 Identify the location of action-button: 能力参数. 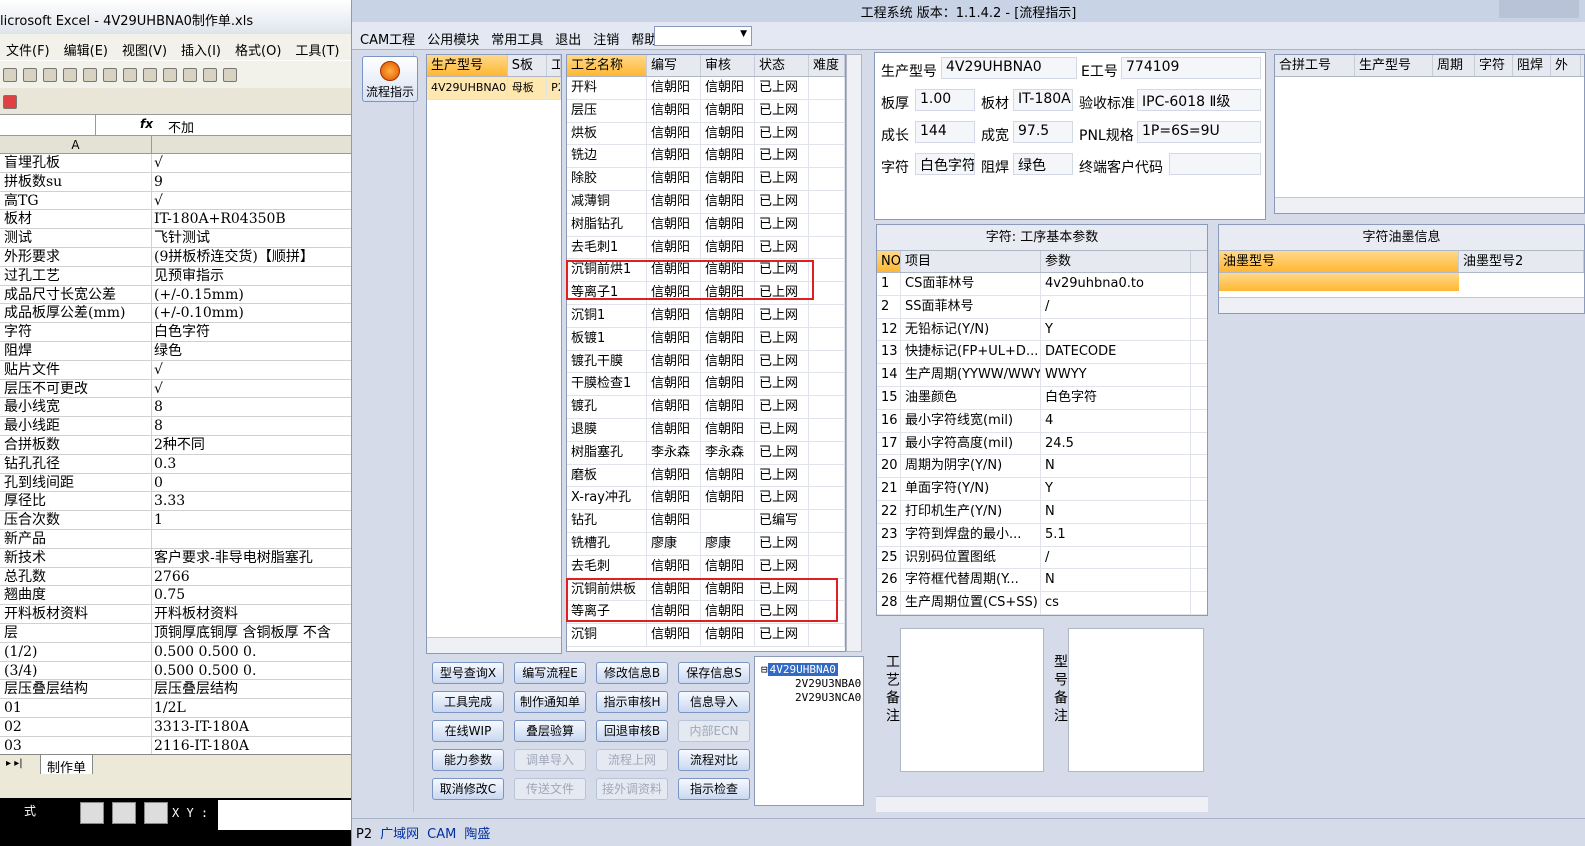
(468, 760).